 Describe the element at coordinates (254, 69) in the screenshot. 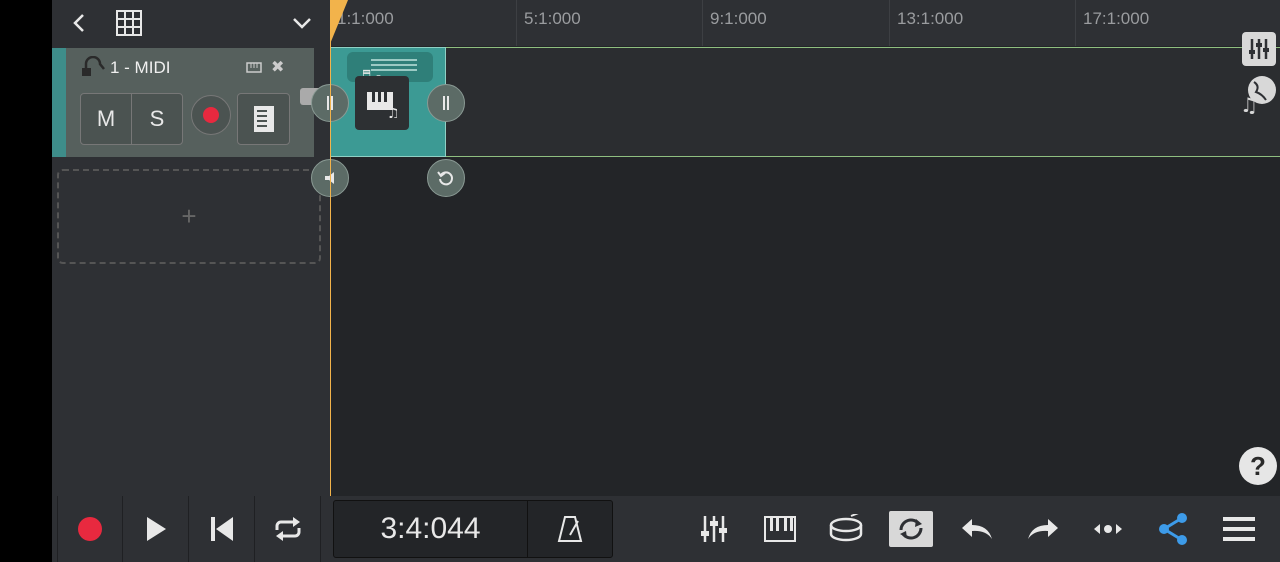

I see `keyboard-icon` at that location.